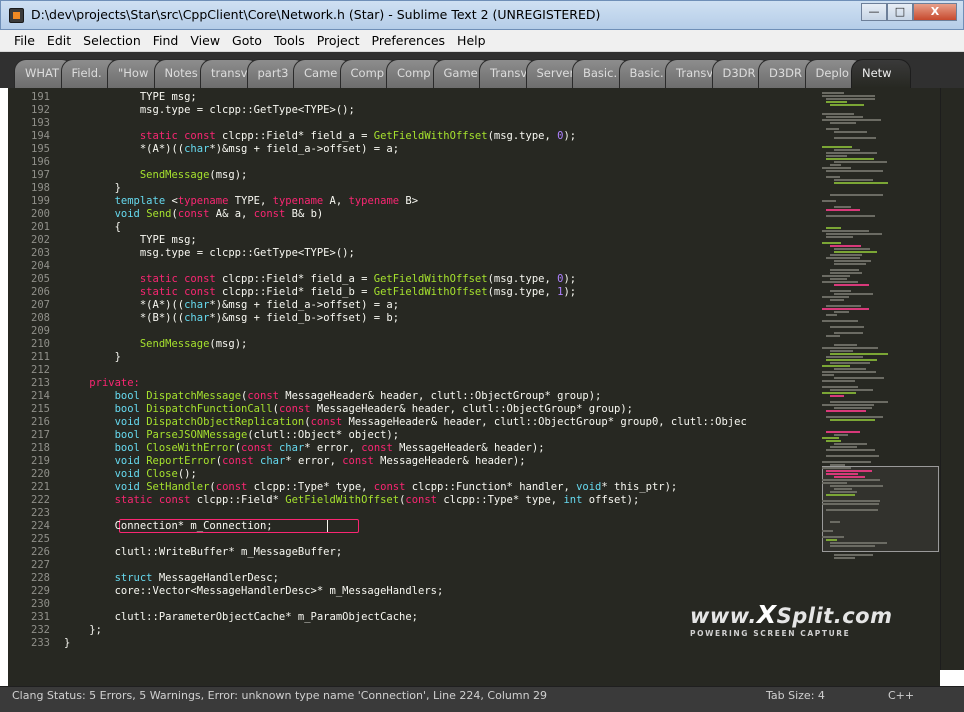 This screenshot has height=712, width=964. I want to click on vertical-scrollbar, so click(952, 379).